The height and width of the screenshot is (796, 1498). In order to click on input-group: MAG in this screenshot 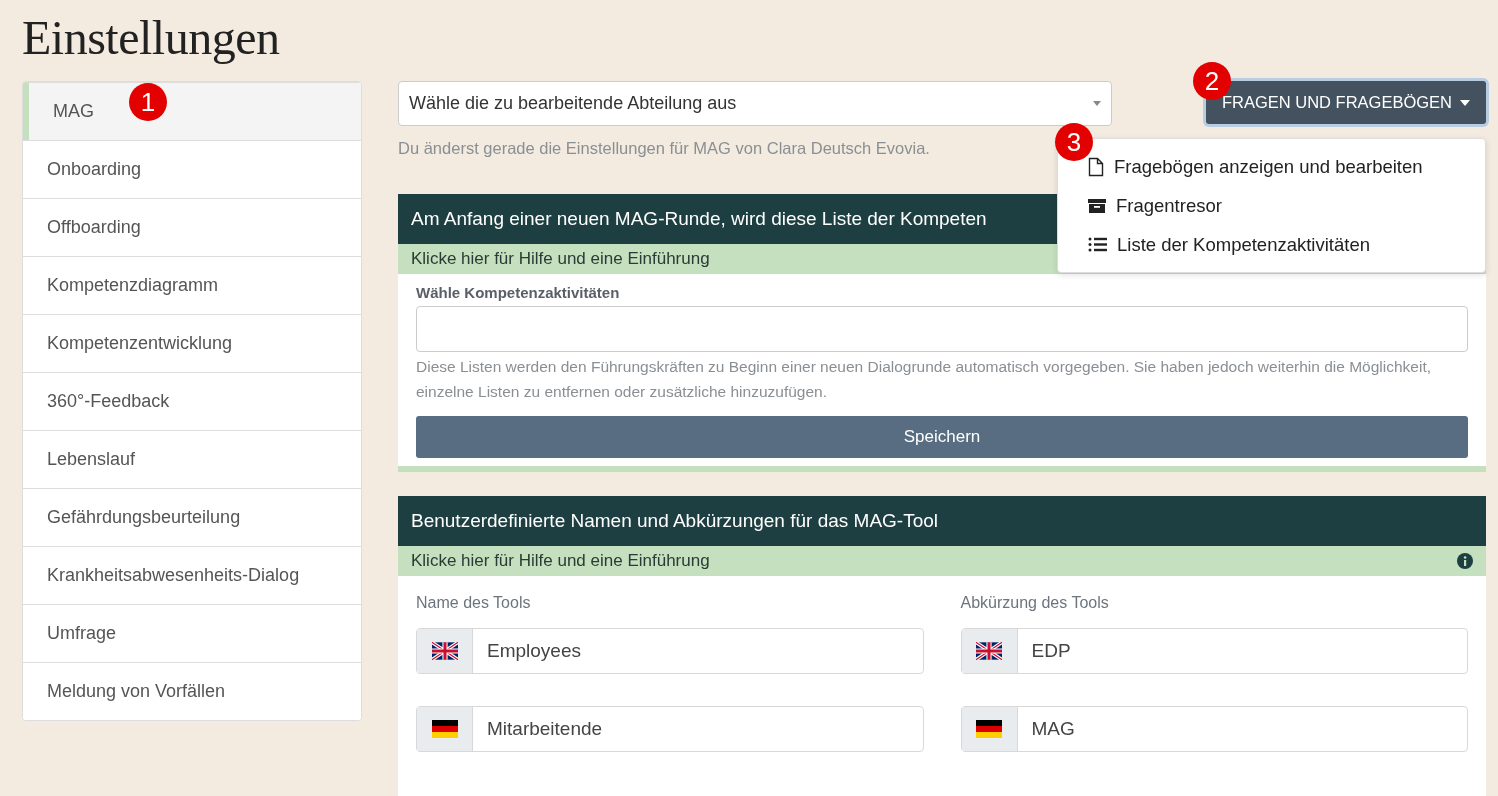, I will do `click(1214, 729)`.